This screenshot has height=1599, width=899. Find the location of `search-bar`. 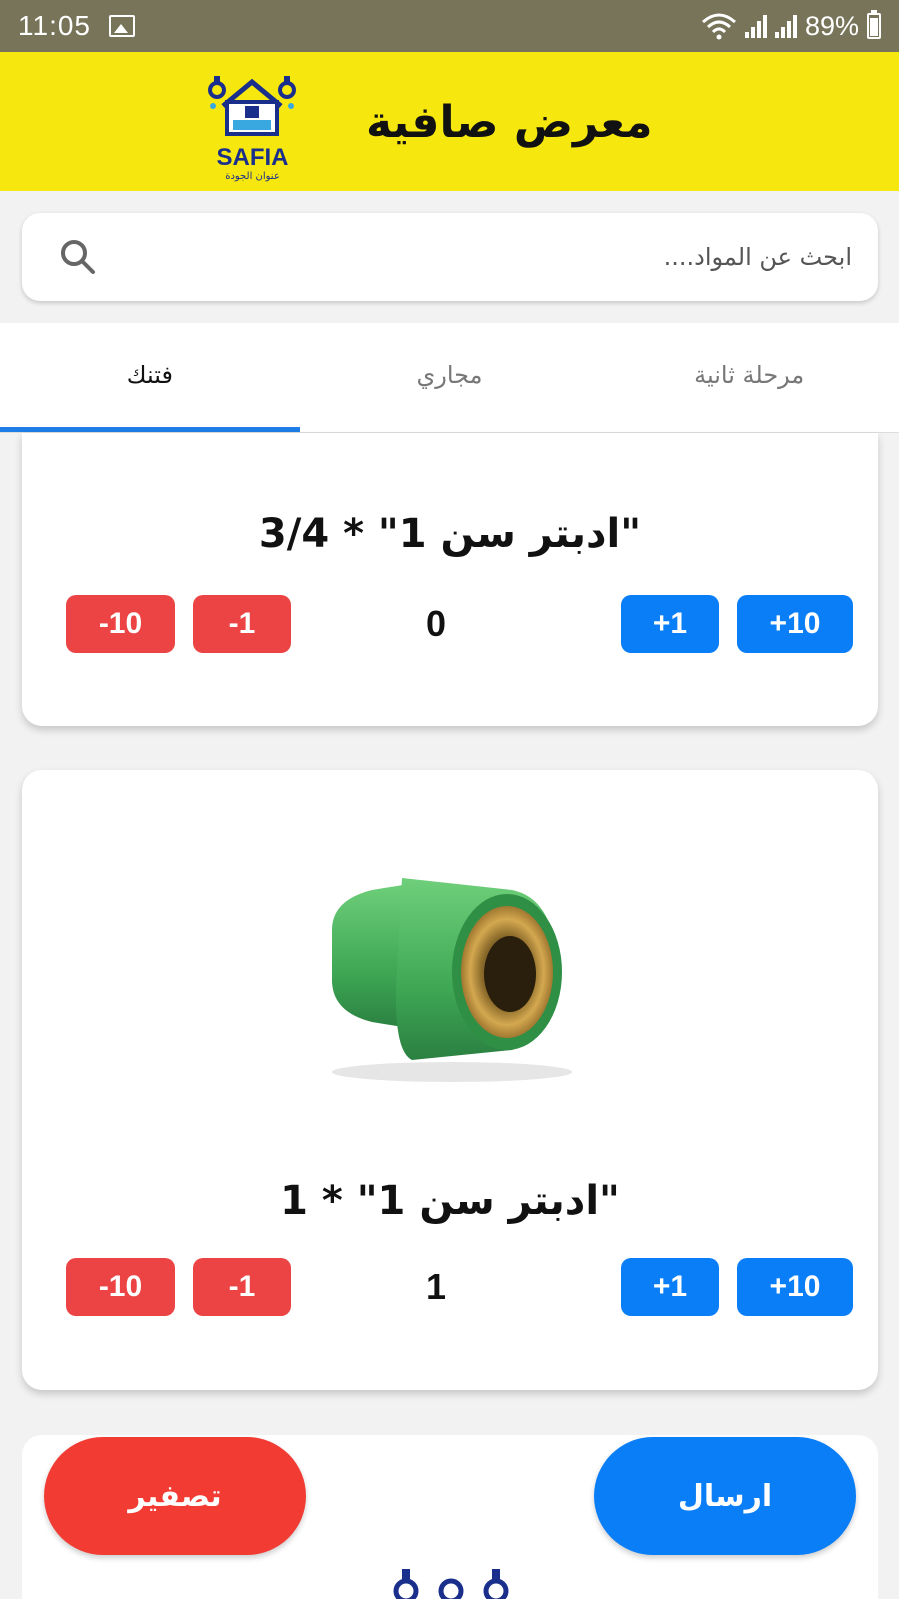

search-bar is located at coordinates (450, 257).